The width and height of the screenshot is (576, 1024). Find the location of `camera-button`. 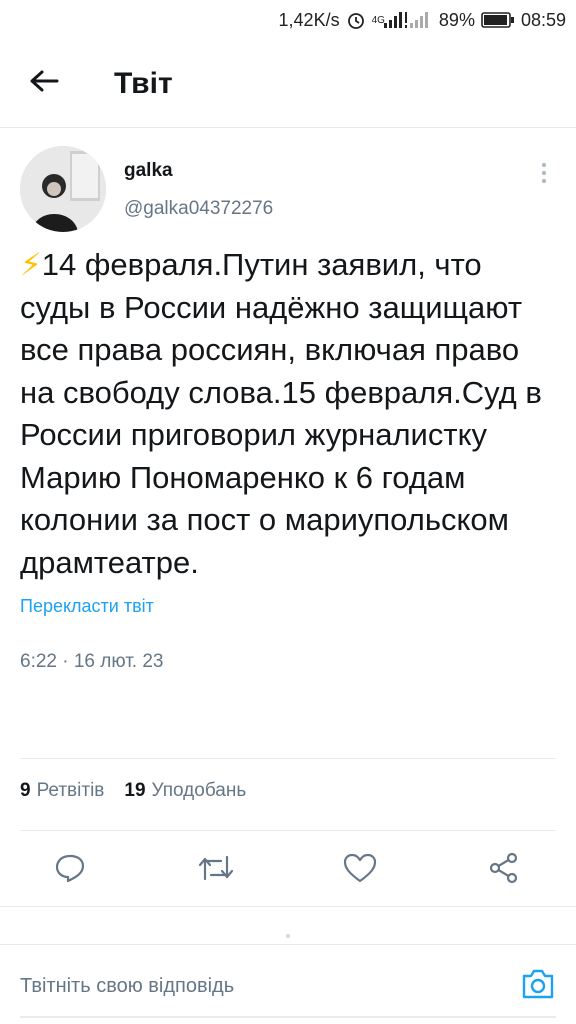

camera-button is located at coordinates (538, 985).